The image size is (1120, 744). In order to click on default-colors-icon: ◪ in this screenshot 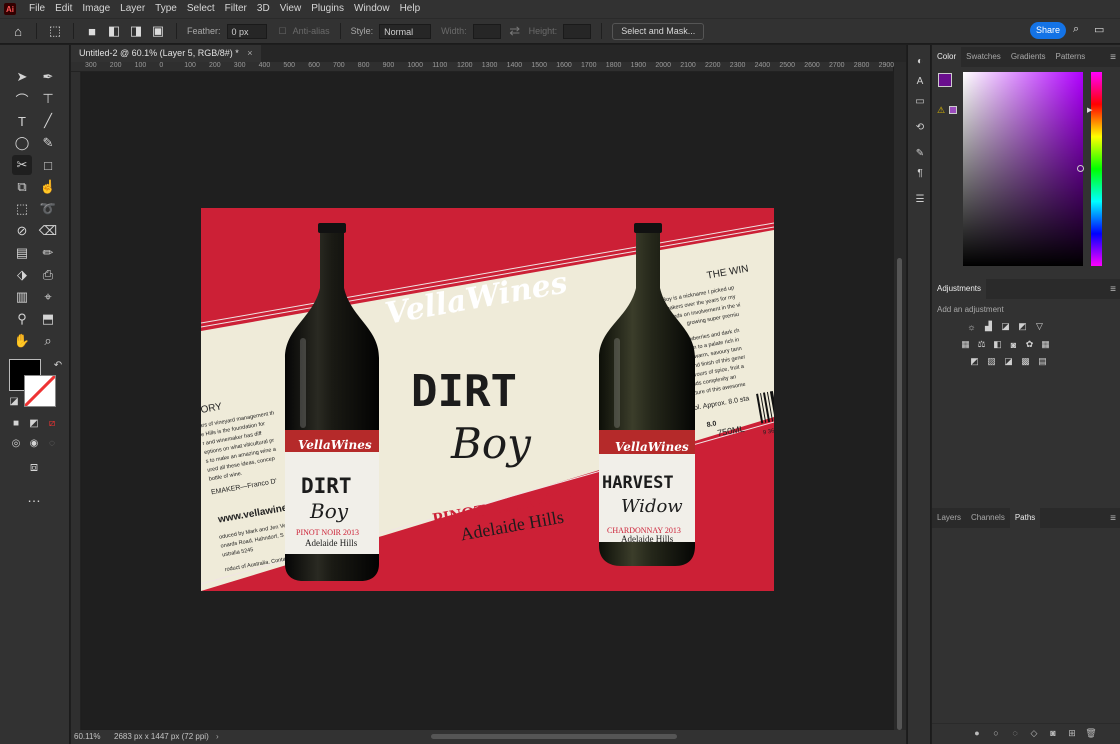, I will do `click(14, 401)`.